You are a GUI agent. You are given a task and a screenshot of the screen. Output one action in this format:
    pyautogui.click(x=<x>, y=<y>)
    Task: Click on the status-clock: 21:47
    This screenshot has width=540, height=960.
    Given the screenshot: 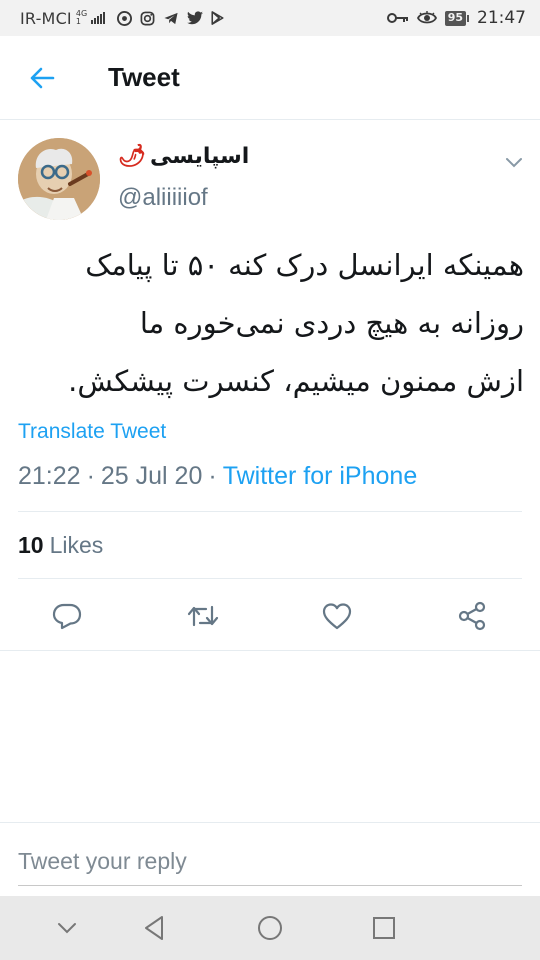 What is the action you would take?
    pyautogui.click(x=501, y=18)
    